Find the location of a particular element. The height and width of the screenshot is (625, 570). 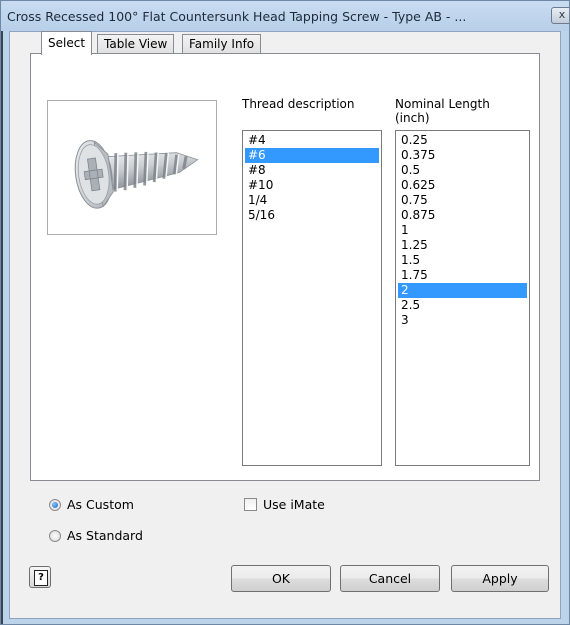

tab-table-view: Table View is located at coordinates (136, 43).